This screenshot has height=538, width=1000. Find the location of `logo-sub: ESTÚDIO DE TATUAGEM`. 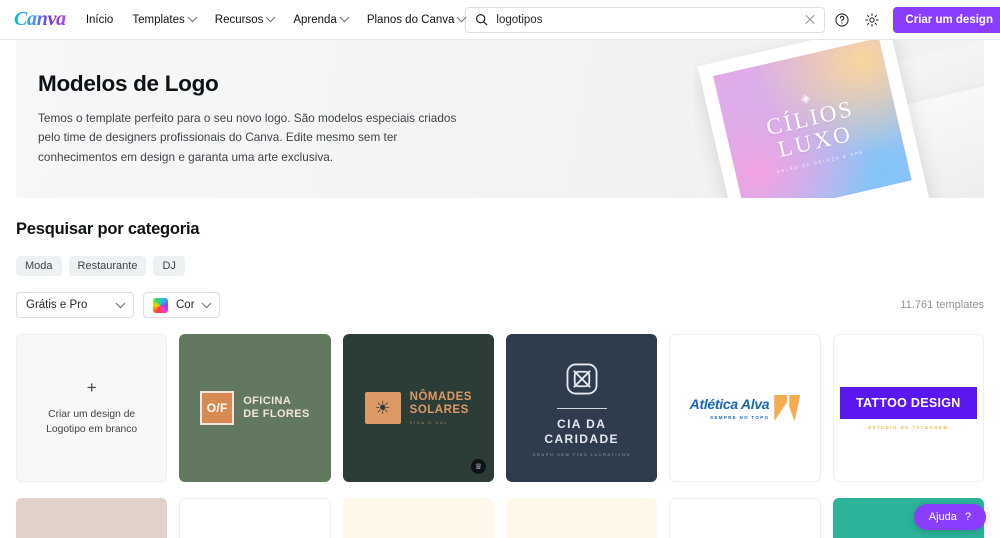

logo-sub: ESTÚDIO DE TATUAGEM is located at coordinates (908, 427).